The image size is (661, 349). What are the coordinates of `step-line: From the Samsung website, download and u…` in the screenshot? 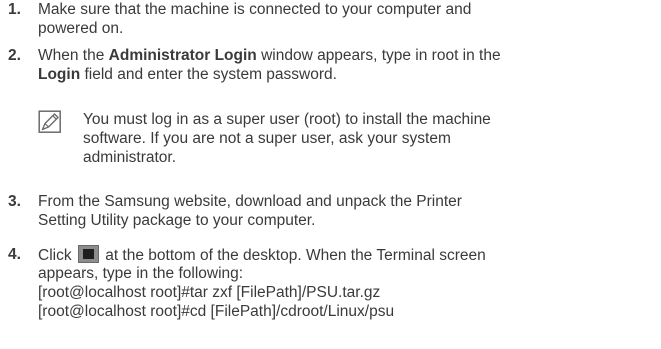 It's located at (250, 201).